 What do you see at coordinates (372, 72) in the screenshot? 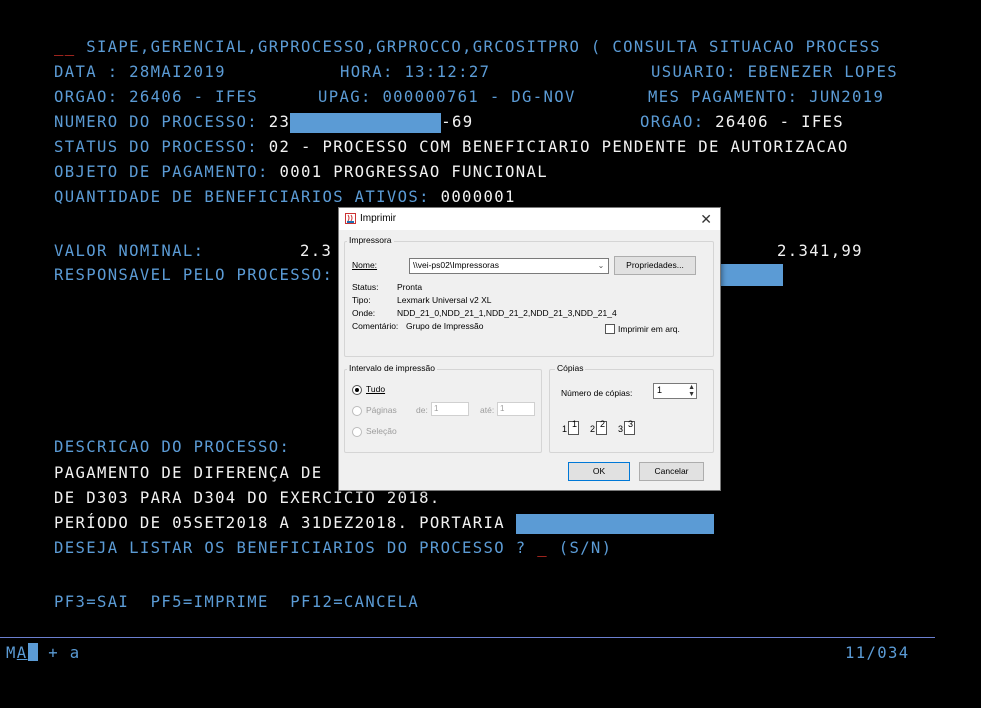
I see `hora-label: HORA:` at bounding box center [372, 72].